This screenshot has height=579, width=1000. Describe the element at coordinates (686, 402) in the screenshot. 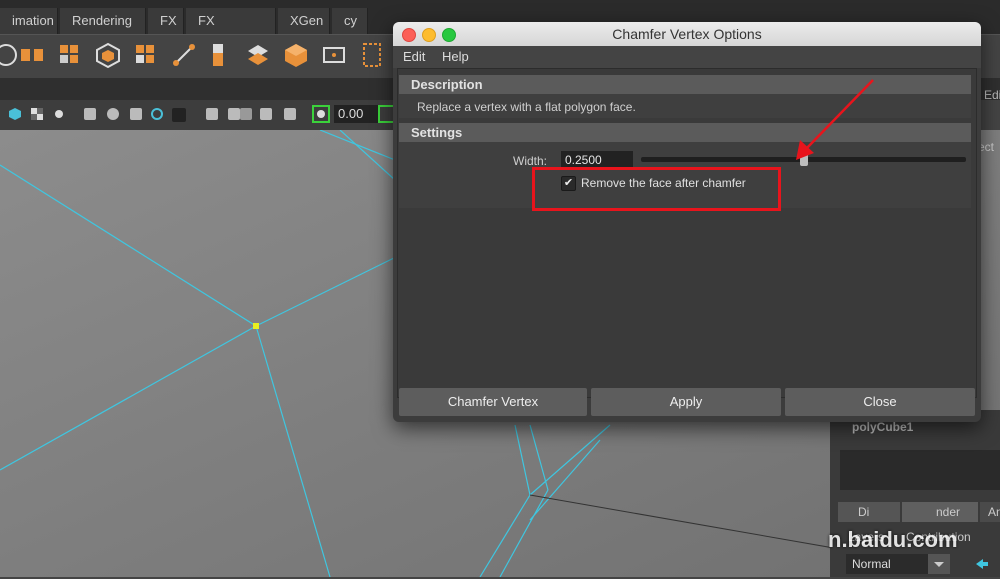

I see `apply-button: Apply` at that location.